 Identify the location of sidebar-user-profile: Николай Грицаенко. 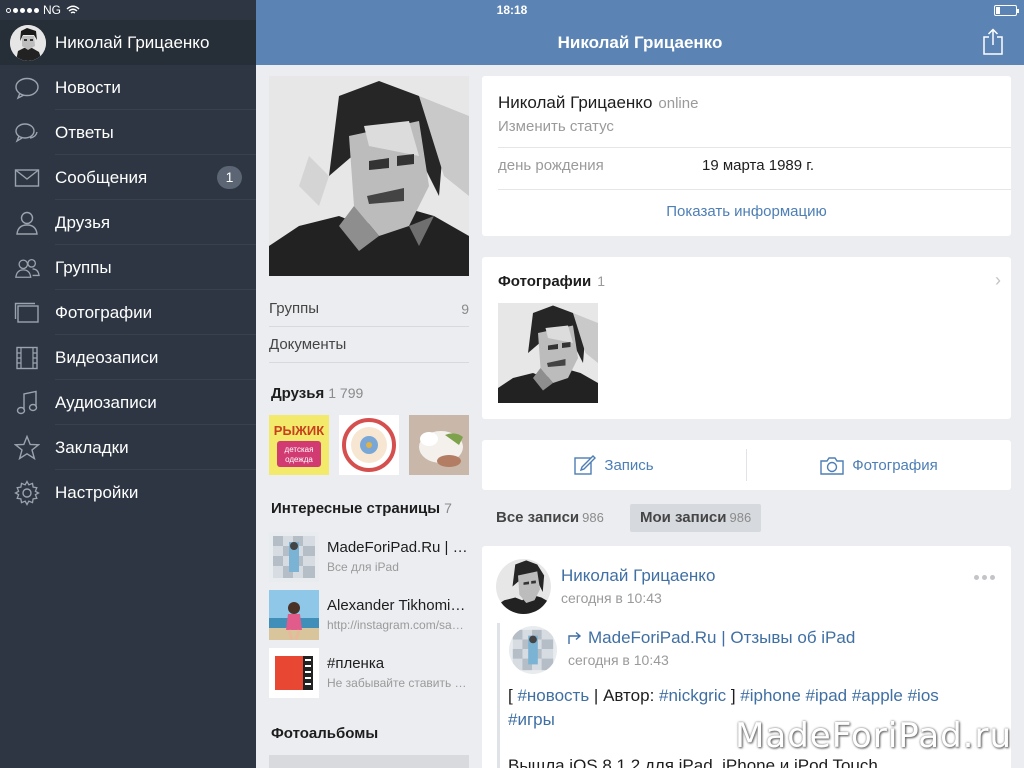
(128, 42).